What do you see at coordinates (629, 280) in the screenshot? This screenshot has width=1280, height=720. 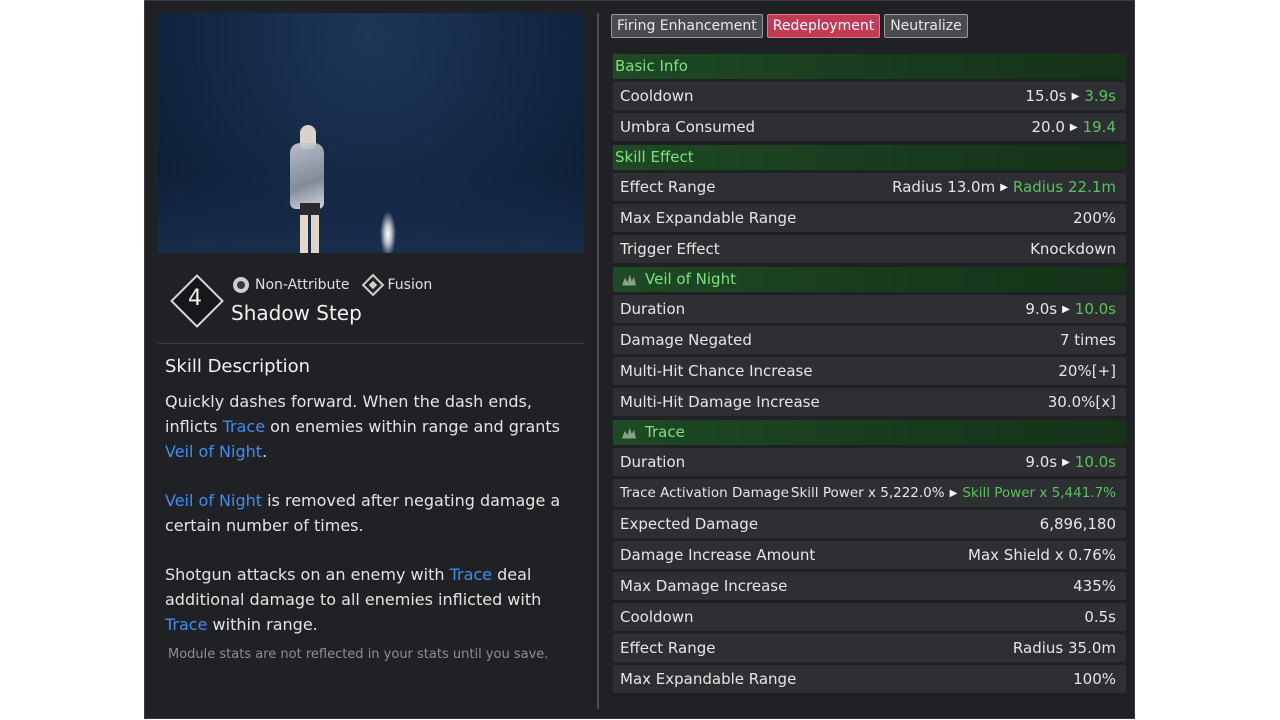 I see `veil-of-night-icon` at bounding box center [629, 280].